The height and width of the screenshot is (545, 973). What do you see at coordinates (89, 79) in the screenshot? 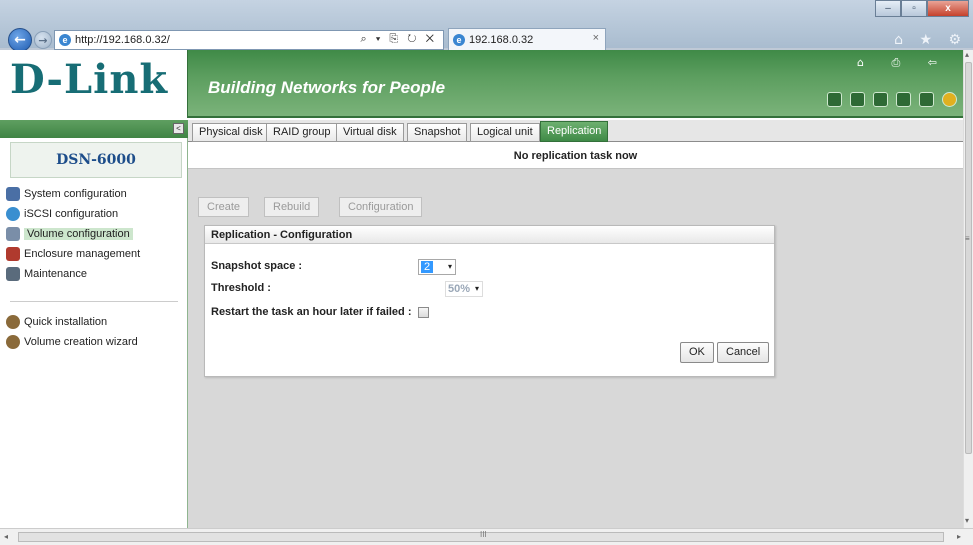
I see `dlink-logo: D-Link` at bounding box center [89, 79].